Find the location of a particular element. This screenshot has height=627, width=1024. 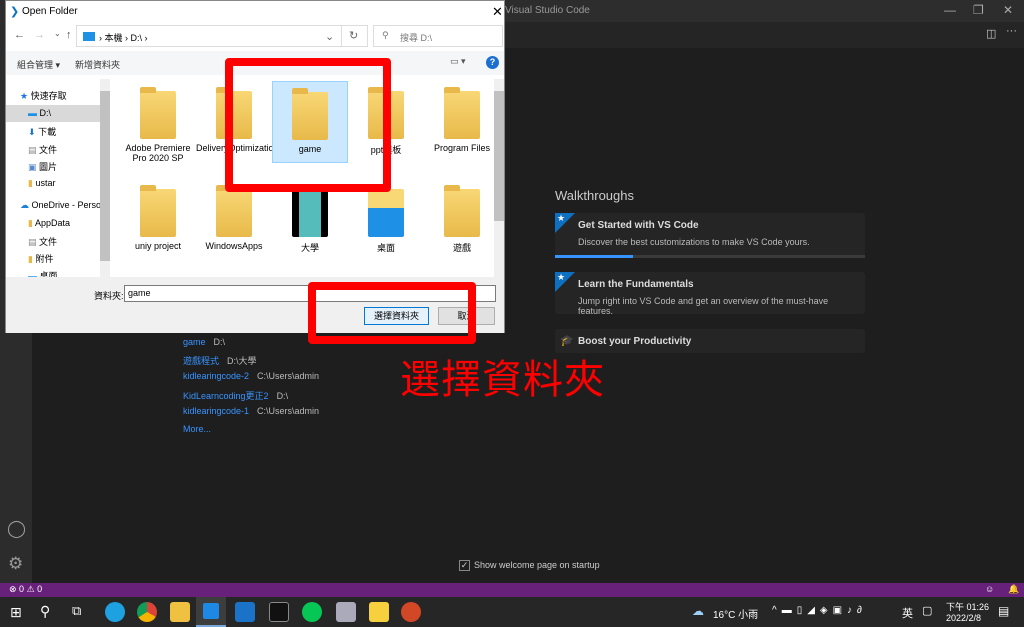

split-editor-icon: ◫ is located at coordinates (991, 33).